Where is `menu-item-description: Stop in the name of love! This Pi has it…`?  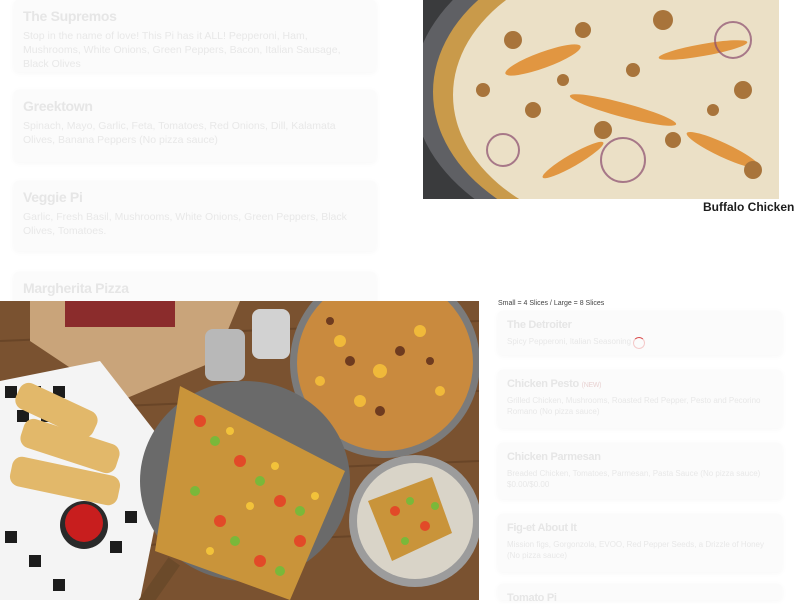
menu-item-description: Stop in the name of love! This Pi has it… is located at coordinates (182, 50).